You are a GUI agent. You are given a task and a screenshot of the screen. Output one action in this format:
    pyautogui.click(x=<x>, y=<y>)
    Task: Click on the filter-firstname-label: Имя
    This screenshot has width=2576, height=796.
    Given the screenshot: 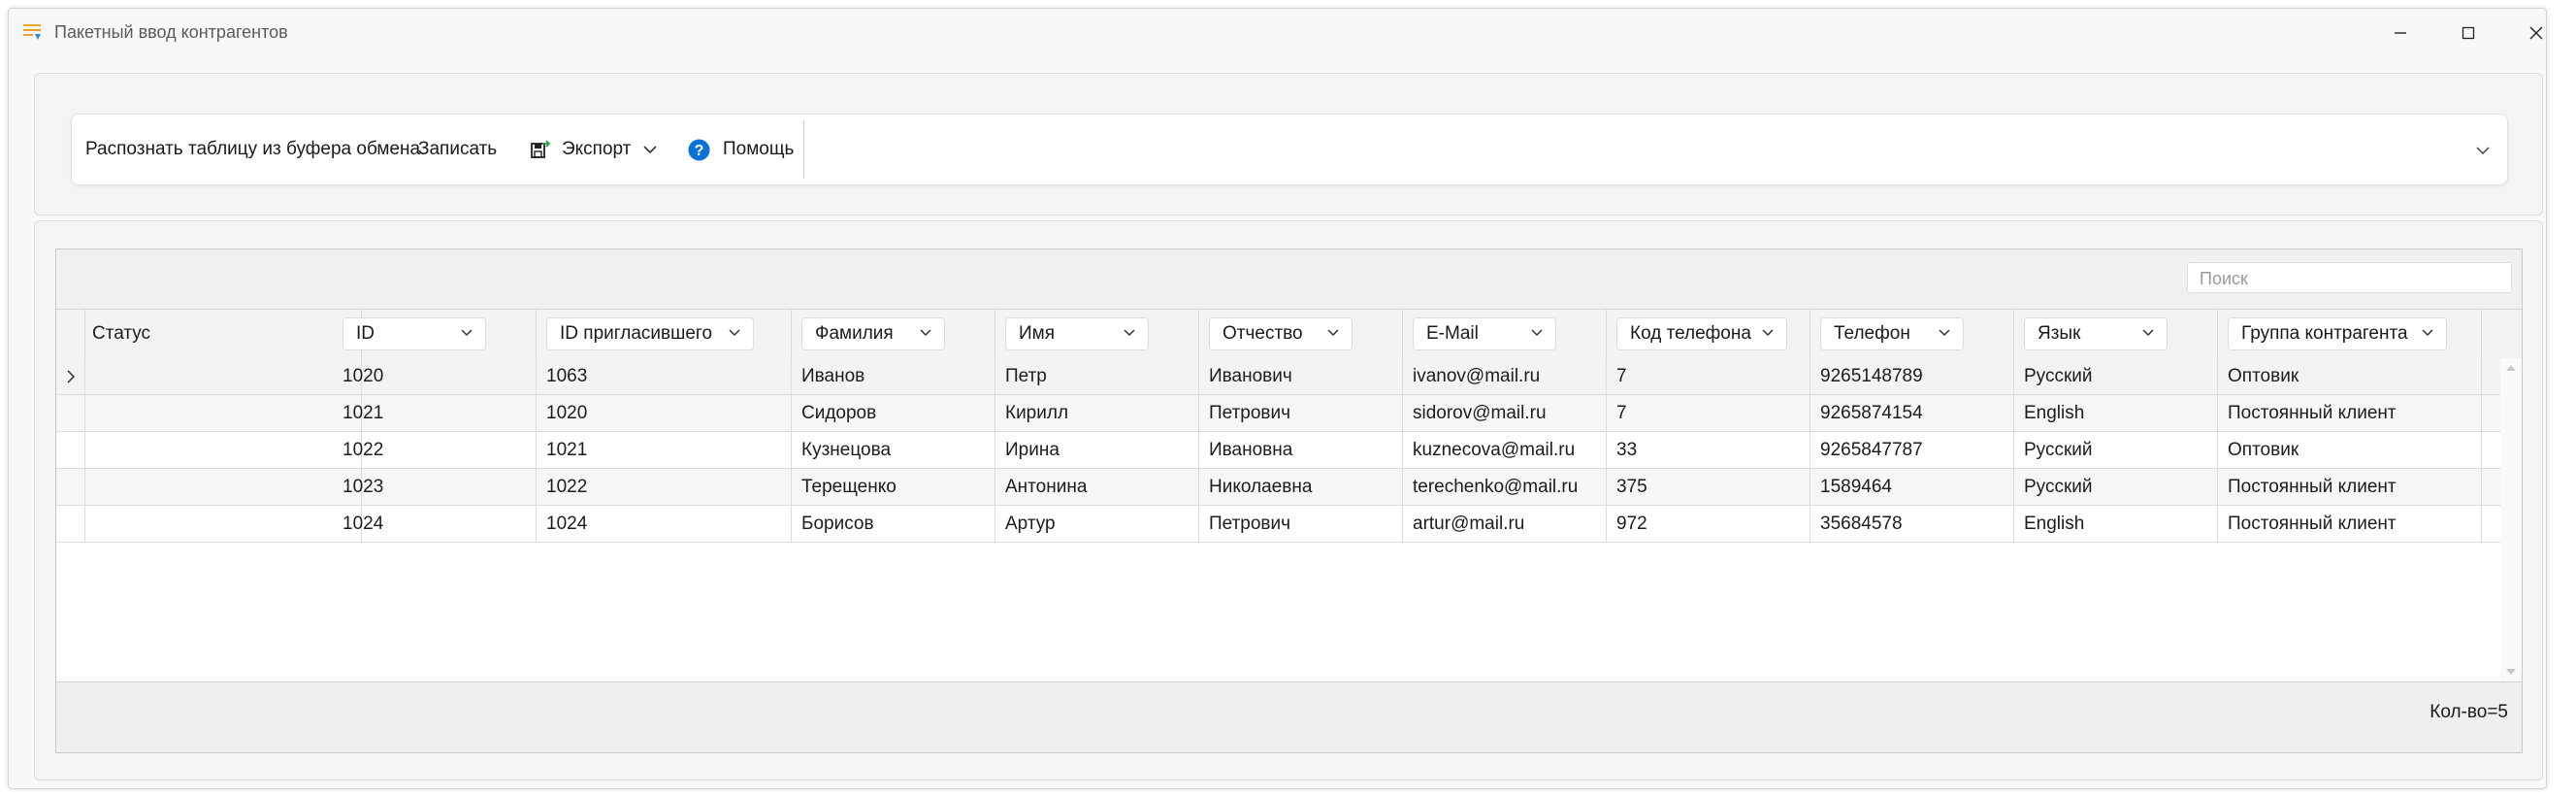 What is the action you would take?
    pyautogui.click(x=1037, y=333)
    